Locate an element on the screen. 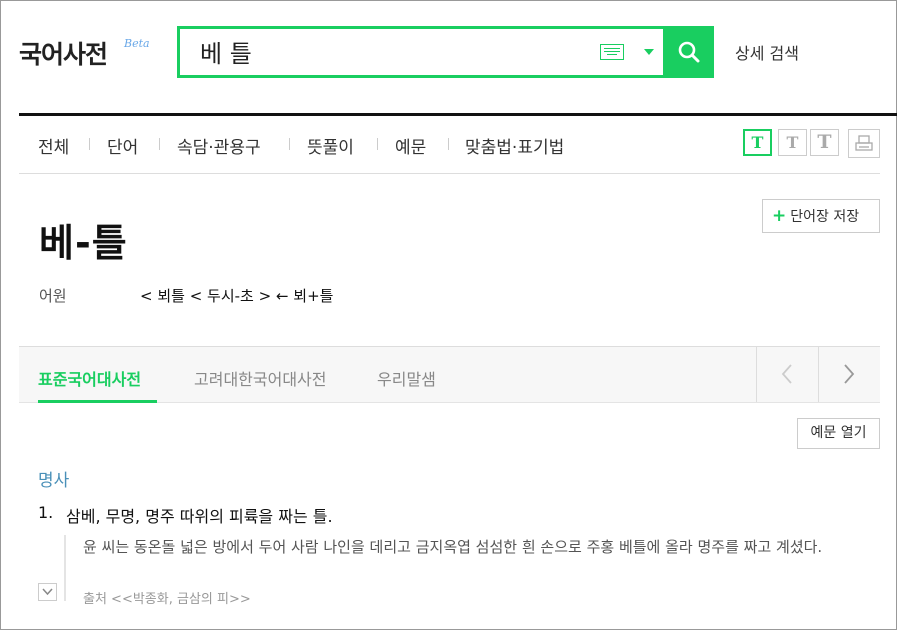  header-divider is located at coordinates (458, 114).